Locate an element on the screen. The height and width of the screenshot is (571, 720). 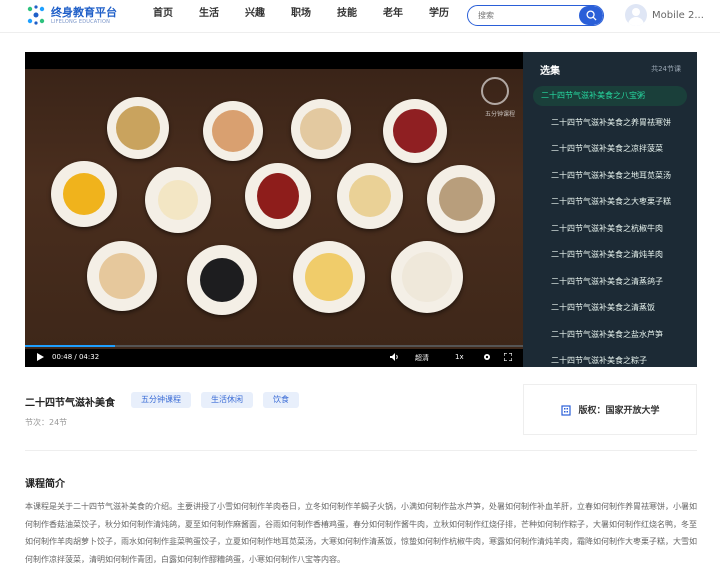
playlist-item: 二十四节气滋补美食之盐水芦笋 is located at coordinates (610, 338).